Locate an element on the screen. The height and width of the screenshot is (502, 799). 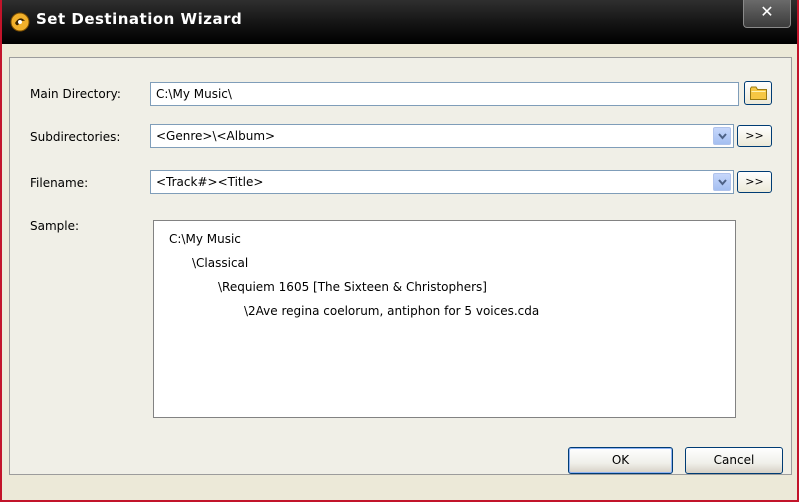
title-bar: Set Destination Wizard ✕ is located at coordinates (399, 22).